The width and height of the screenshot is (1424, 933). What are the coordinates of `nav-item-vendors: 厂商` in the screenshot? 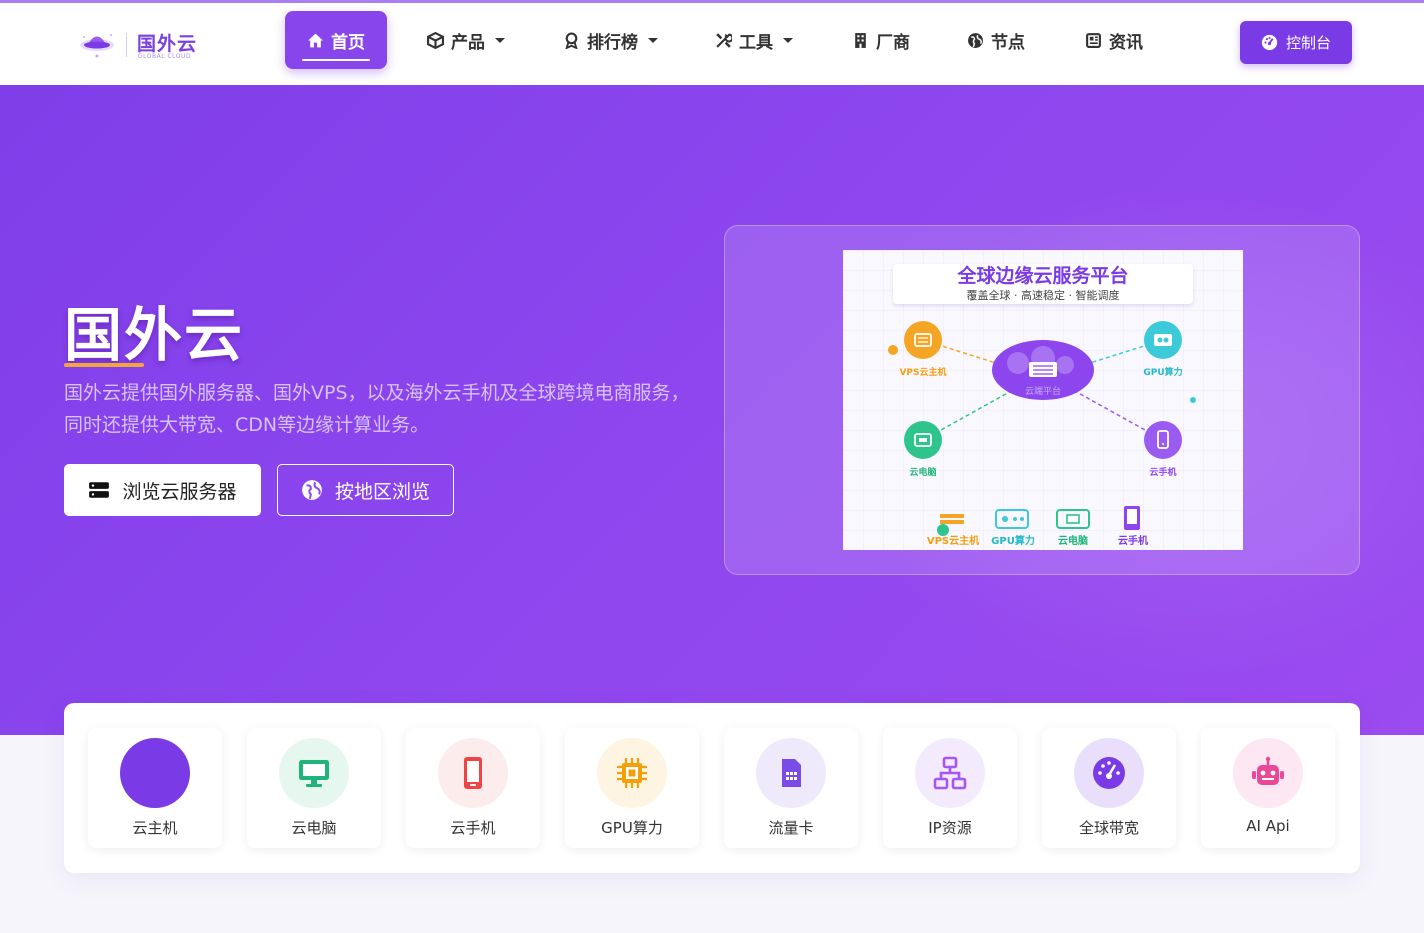 It's located at (881, 40).